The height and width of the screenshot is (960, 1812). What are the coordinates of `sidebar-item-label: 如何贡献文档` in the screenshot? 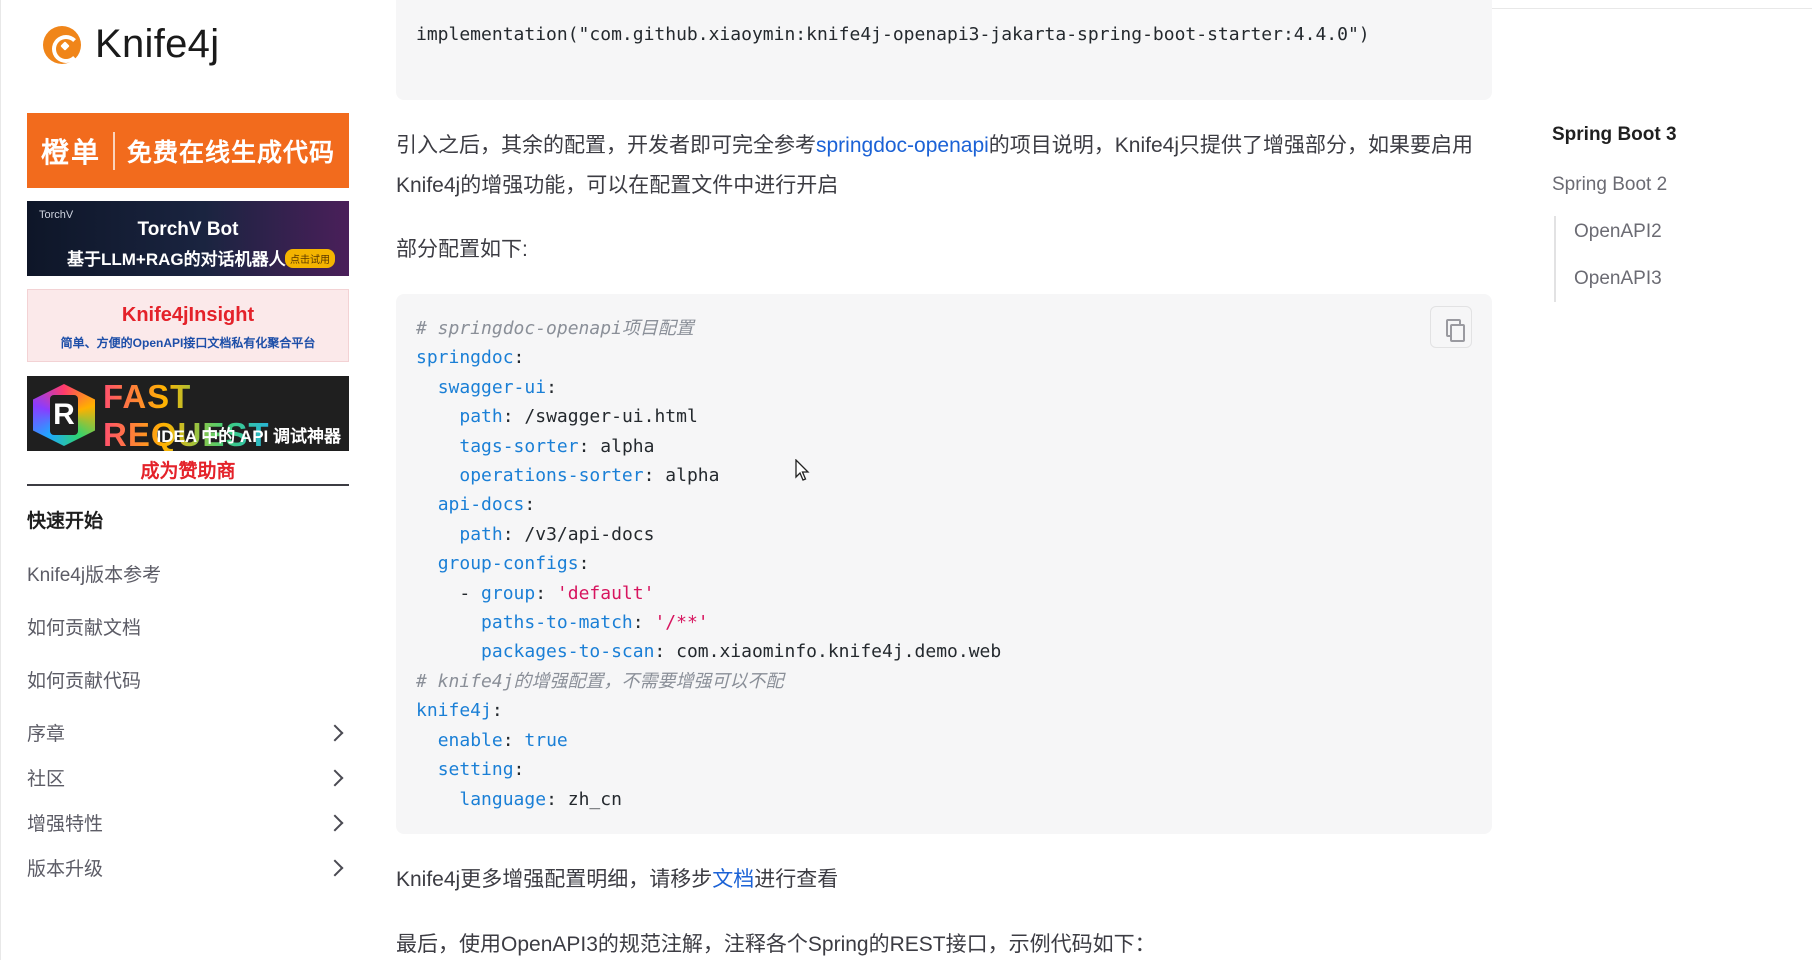 It's located at (84, 628).